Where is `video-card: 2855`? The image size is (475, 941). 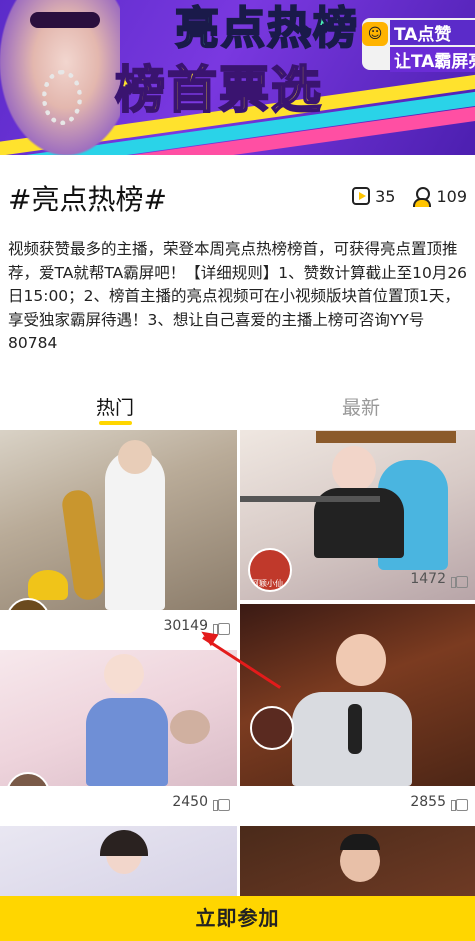 video-card: 2855 is located at coordinates (357, 713).